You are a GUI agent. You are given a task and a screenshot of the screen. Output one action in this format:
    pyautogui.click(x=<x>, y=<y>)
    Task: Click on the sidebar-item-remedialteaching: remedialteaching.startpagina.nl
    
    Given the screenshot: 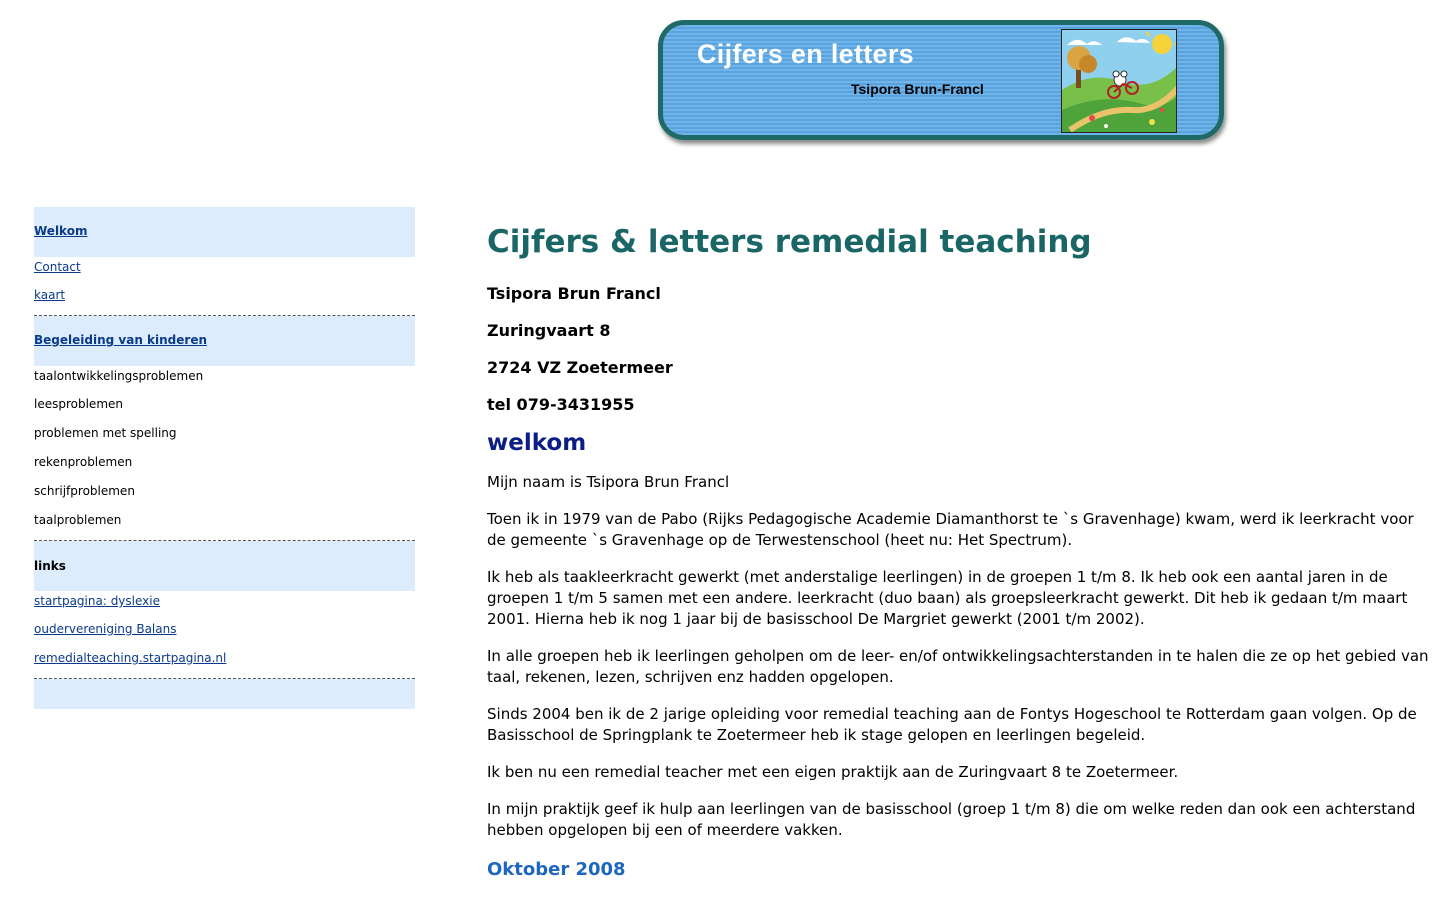 What is the action you would take?
    pyautogui.click(x=224, y=663)
    